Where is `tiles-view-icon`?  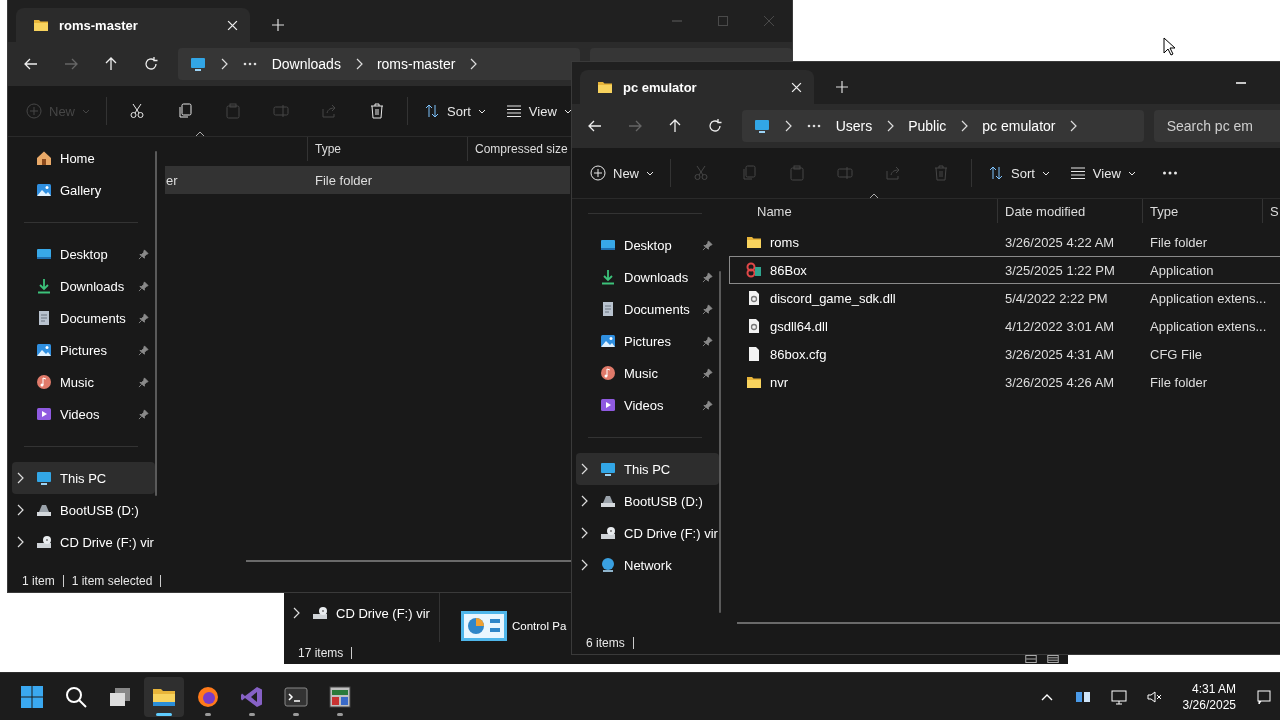
tiles-view-icon is located at coordinates (1053, 659).